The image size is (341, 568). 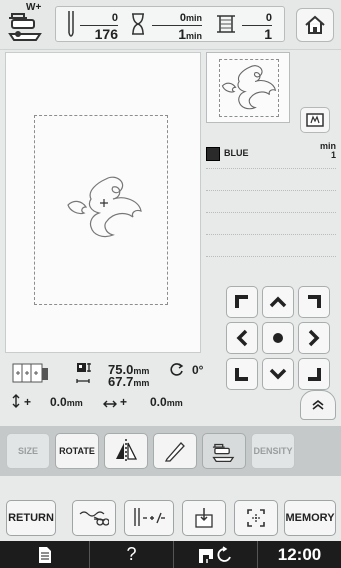 I want to click on document-icon, so click(x=44, y=554).